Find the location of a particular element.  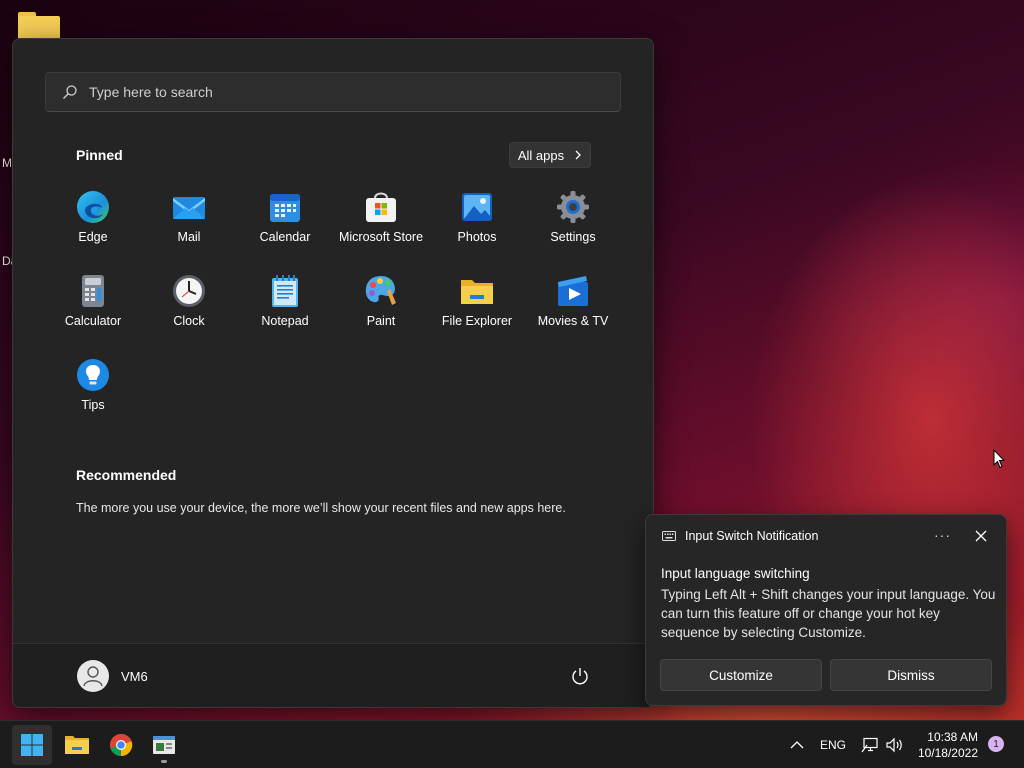

pinned-title: Pinned is located at coordinates (99, 155).